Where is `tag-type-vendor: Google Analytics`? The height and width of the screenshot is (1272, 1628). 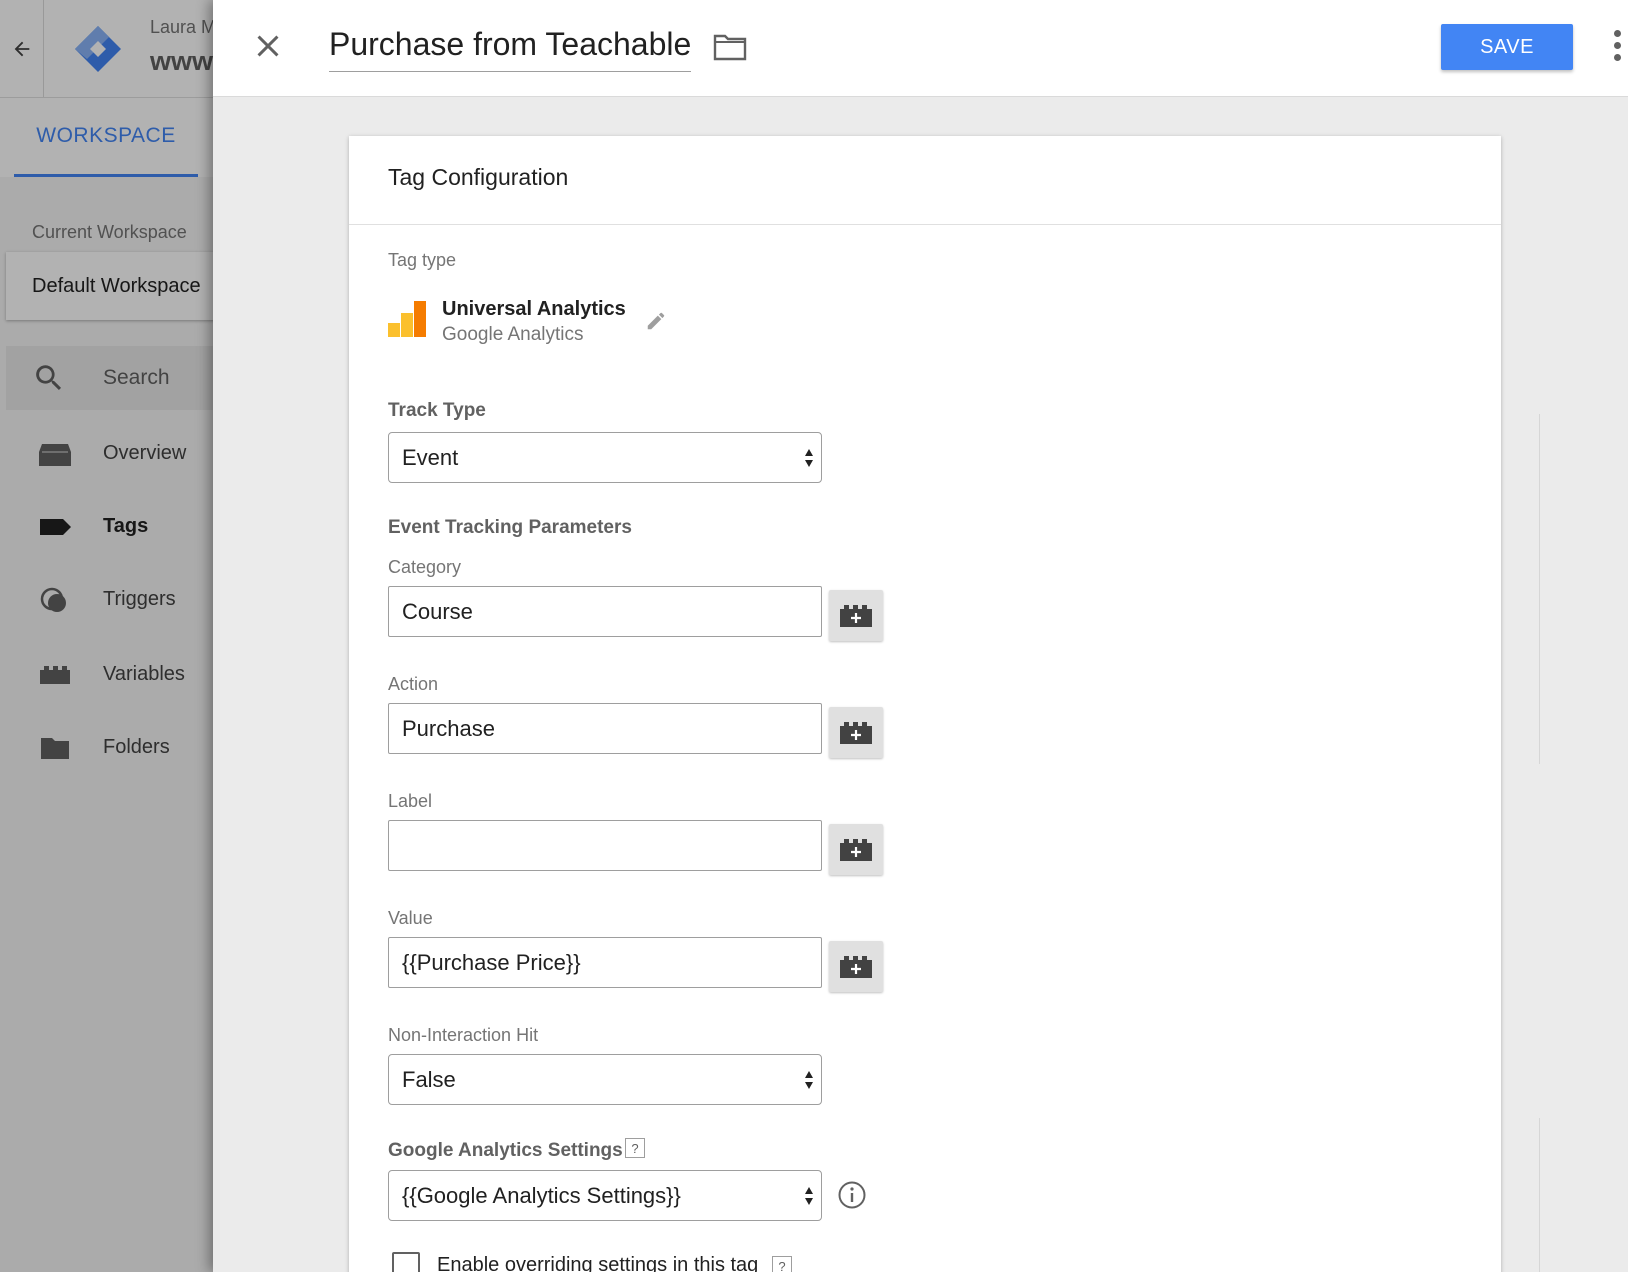 tag-type-vendor: Google Analytics is located at coordinates (513, 334).